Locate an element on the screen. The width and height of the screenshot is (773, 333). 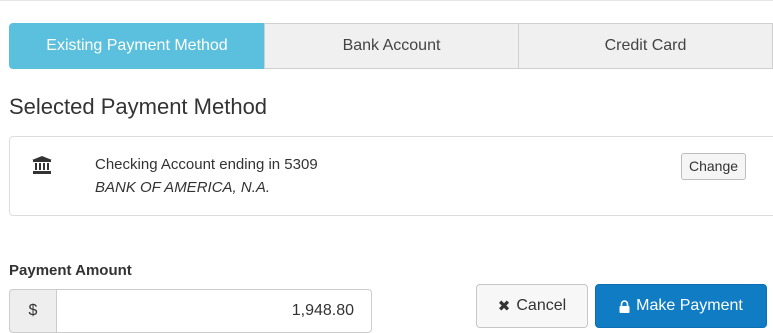
lock-icon is located at coordinates (624, 306).